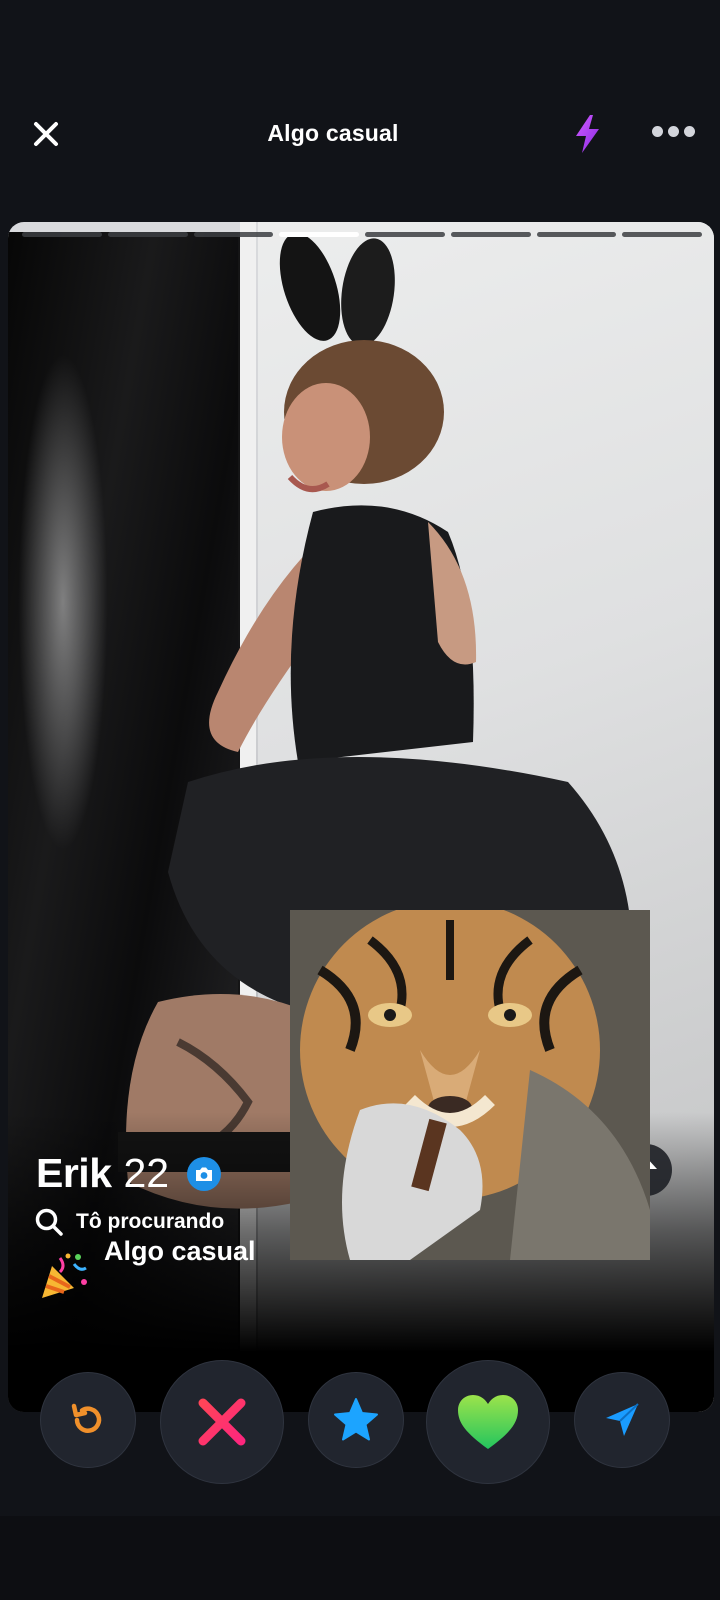 This screenshot has height=1600, width=720. I want to click on action-bar, so click(360, 1412).